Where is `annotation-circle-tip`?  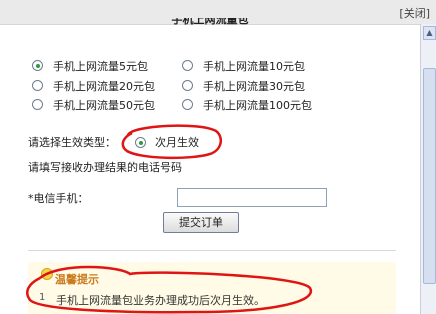 annotation-circle-tip is located at coordinates (169, 289).